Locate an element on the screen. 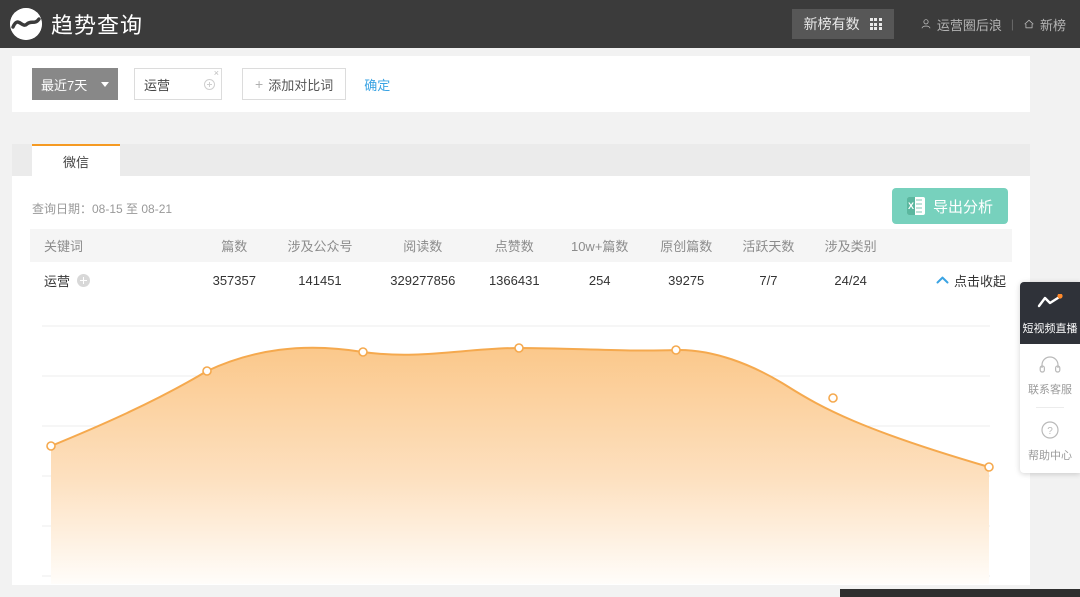 This screenshot has width=1080, height=597. trend-wave-logo-icon is located at coordinates (26, 24).